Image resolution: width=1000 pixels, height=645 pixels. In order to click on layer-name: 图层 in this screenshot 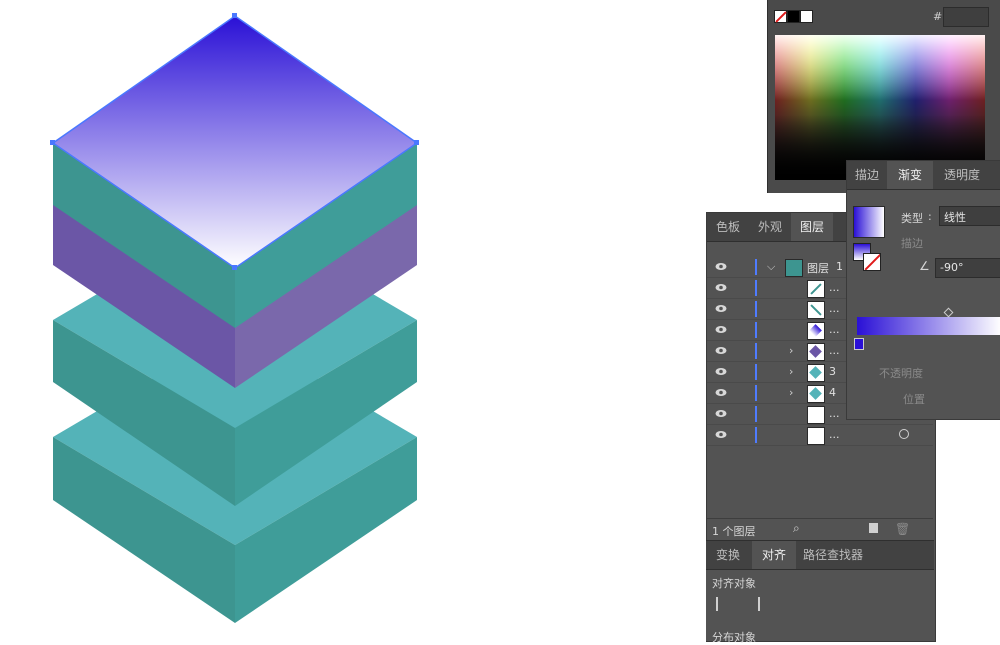, I will do `click(818, 268)`.